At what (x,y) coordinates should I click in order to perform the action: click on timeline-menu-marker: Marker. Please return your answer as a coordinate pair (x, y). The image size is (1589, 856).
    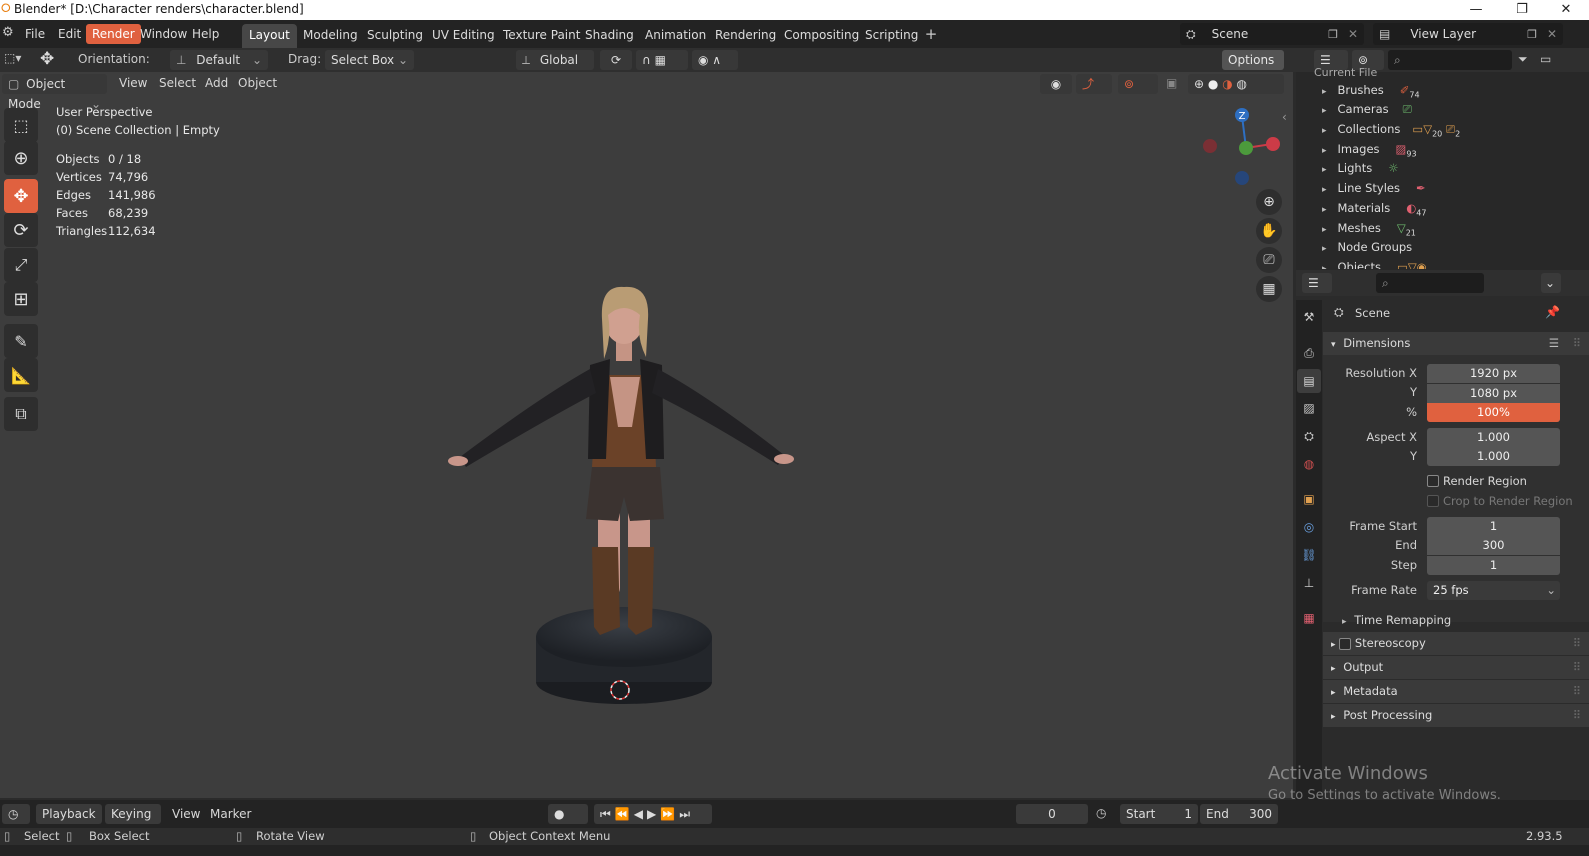
    Looking at the image, I should click on (230, 814).